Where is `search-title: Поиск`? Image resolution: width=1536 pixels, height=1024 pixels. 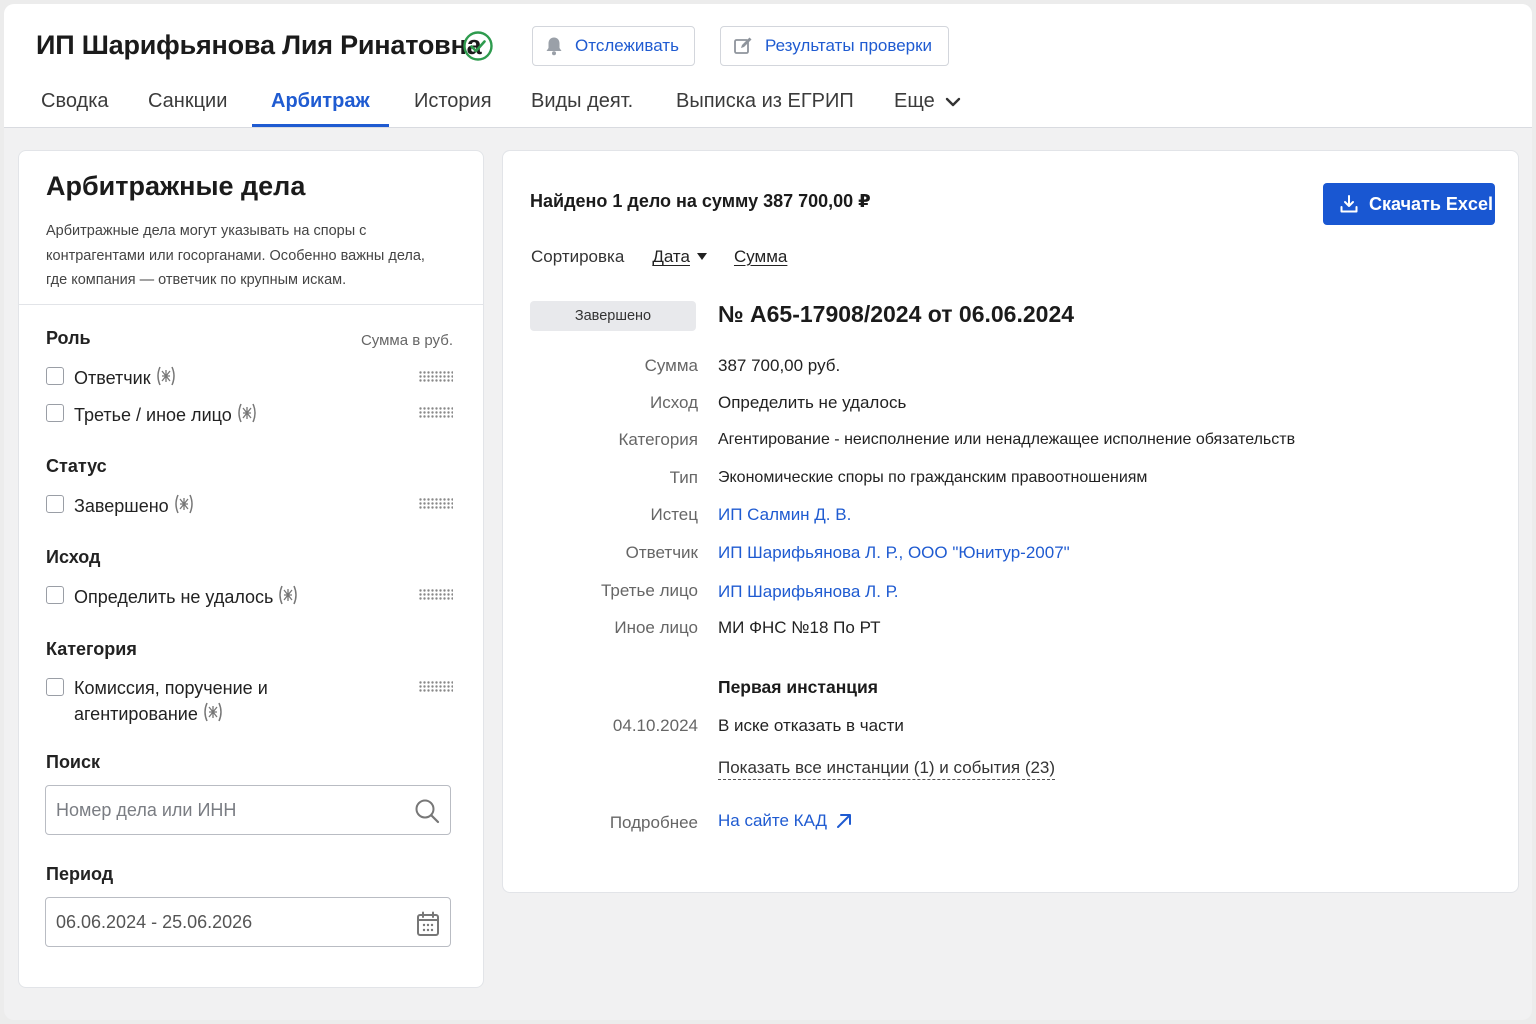
search-title: Поиск is located at coordinates (73, 762).